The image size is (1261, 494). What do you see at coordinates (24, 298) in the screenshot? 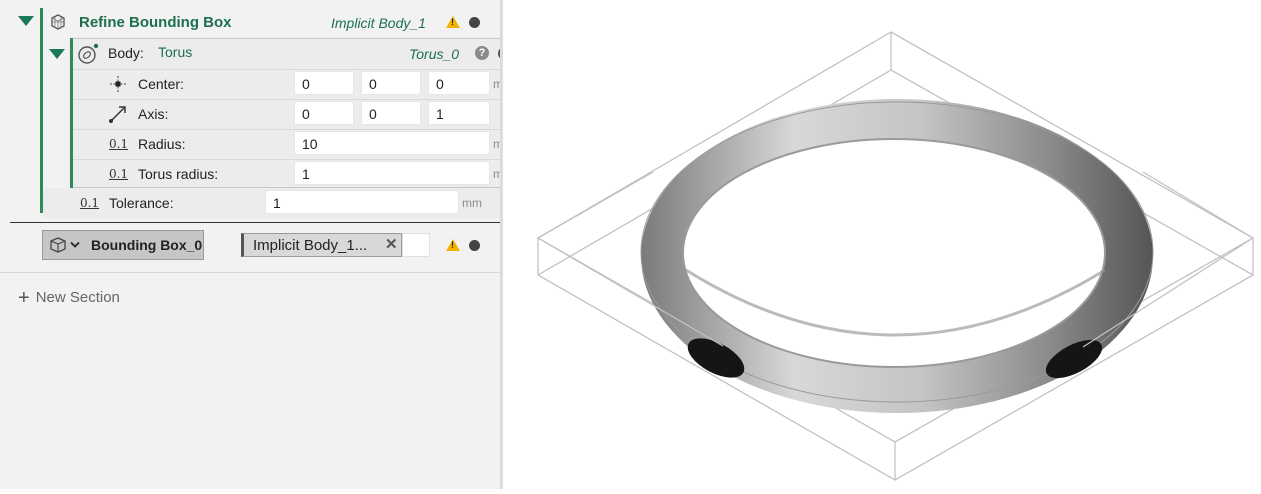
I see `plus-icon: +` at bounding box center [24, 298].